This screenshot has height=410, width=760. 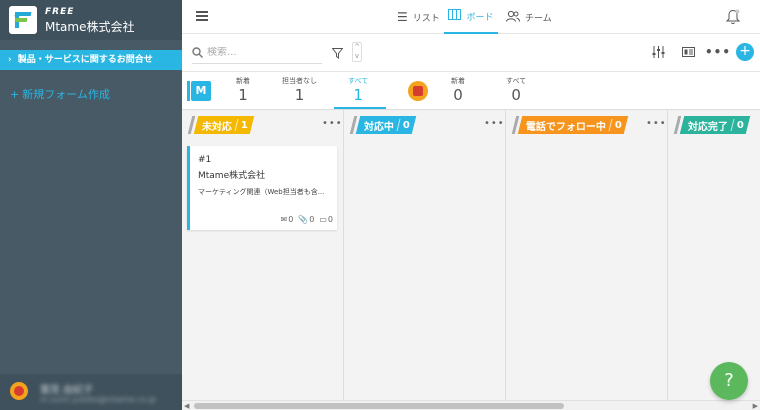 What do you see at coordinates (202, 16) in the screenshot?
I see `menu-icon` at bounding box center [202, 16].